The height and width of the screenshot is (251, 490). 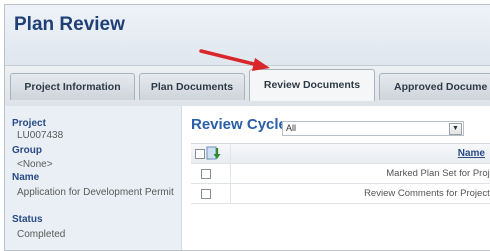 I want to click on review-cycle-selected-value: All, so click(x=291, y=128).